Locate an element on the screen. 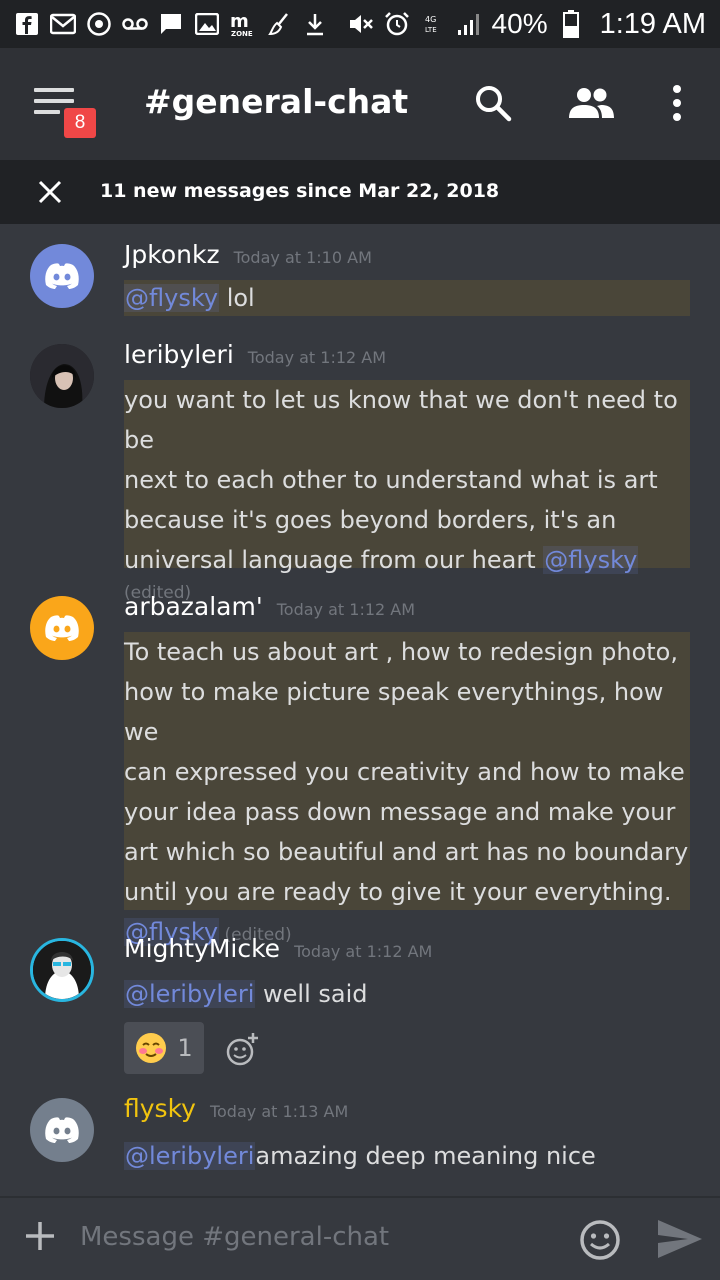  download-icon is located at coordinates (315, 24).